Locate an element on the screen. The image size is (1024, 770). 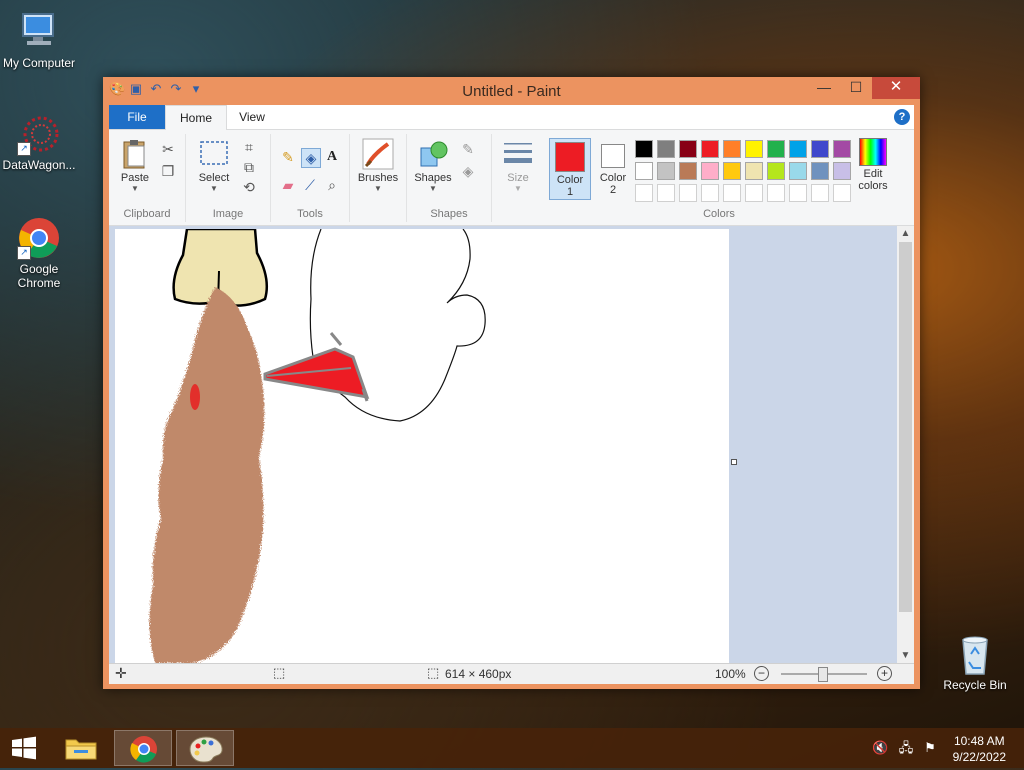
desktop-icon-google-chrome: ↗ Google Chrome is located at coordinates (39, 253).